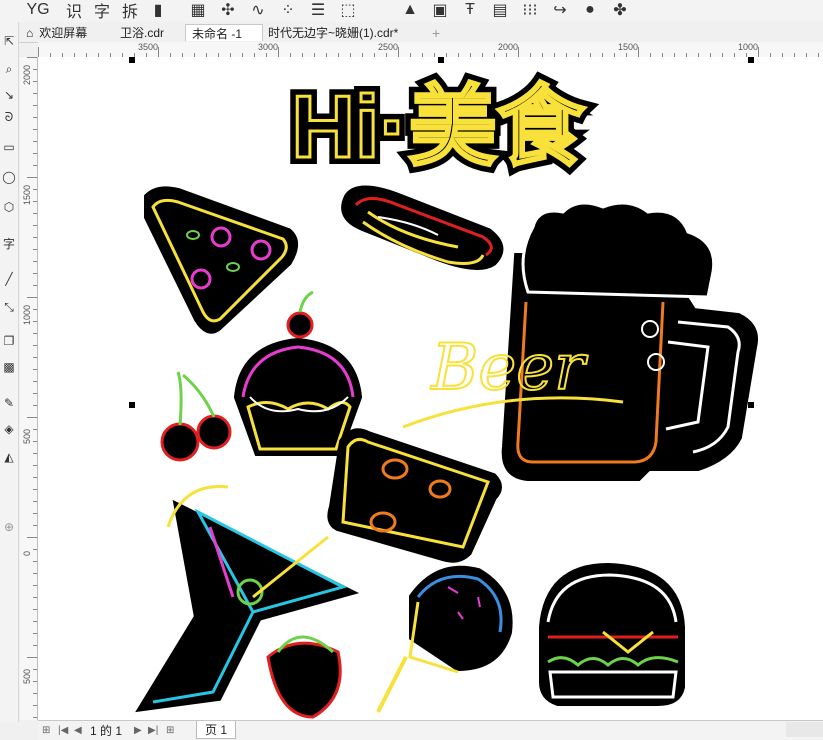  I want to click on rectangle-tool-icon: ▭, so click(9, 147).